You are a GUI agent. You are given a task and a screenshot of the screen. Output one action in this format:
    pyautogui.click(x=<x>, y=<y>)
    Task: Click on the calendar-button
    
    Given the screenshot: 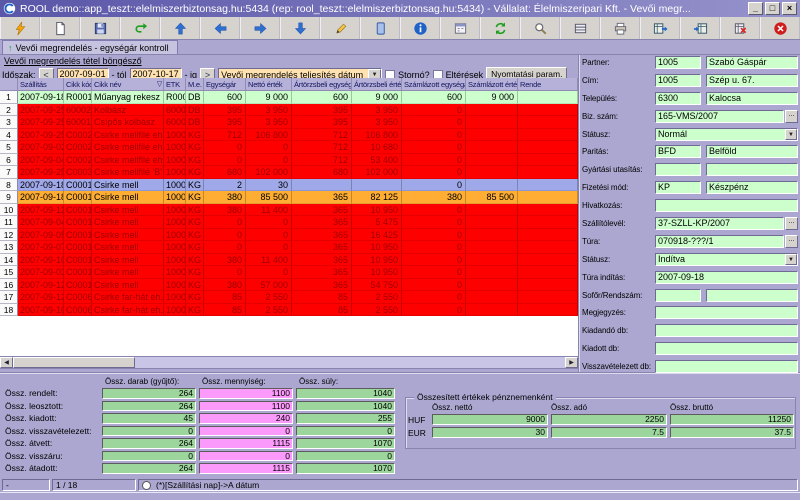 What is the action you would take?
    pyautogui.click(x=460, y=28)
    